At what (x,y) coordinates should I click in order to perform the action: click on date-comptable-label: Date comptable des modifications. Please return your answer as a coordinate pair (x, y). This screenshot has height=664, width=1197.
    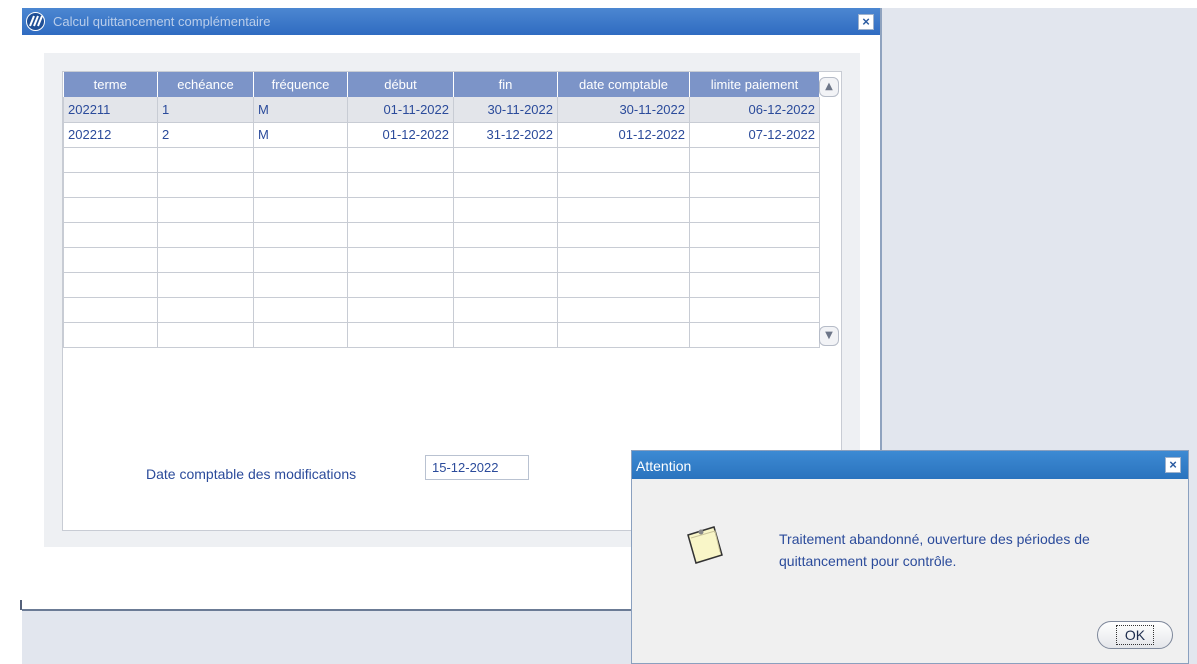
    Looking at the image, I should click on (251, 474).